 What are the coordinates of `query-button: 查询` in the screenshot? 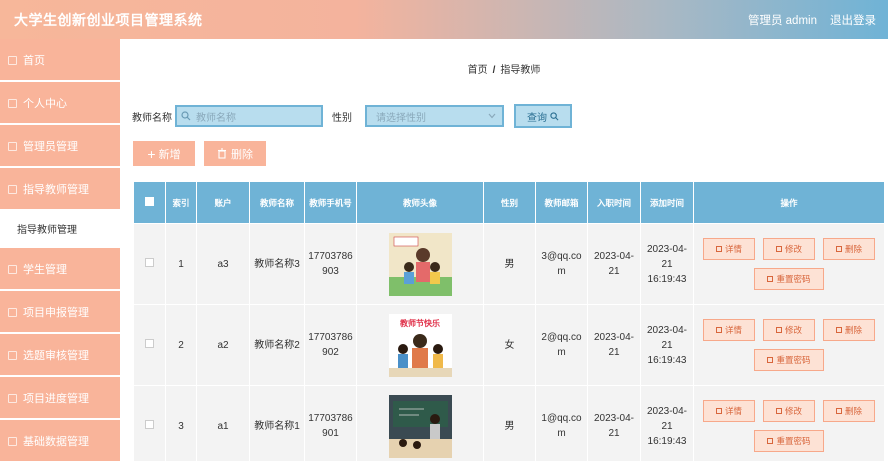 It's located at (543, 116).